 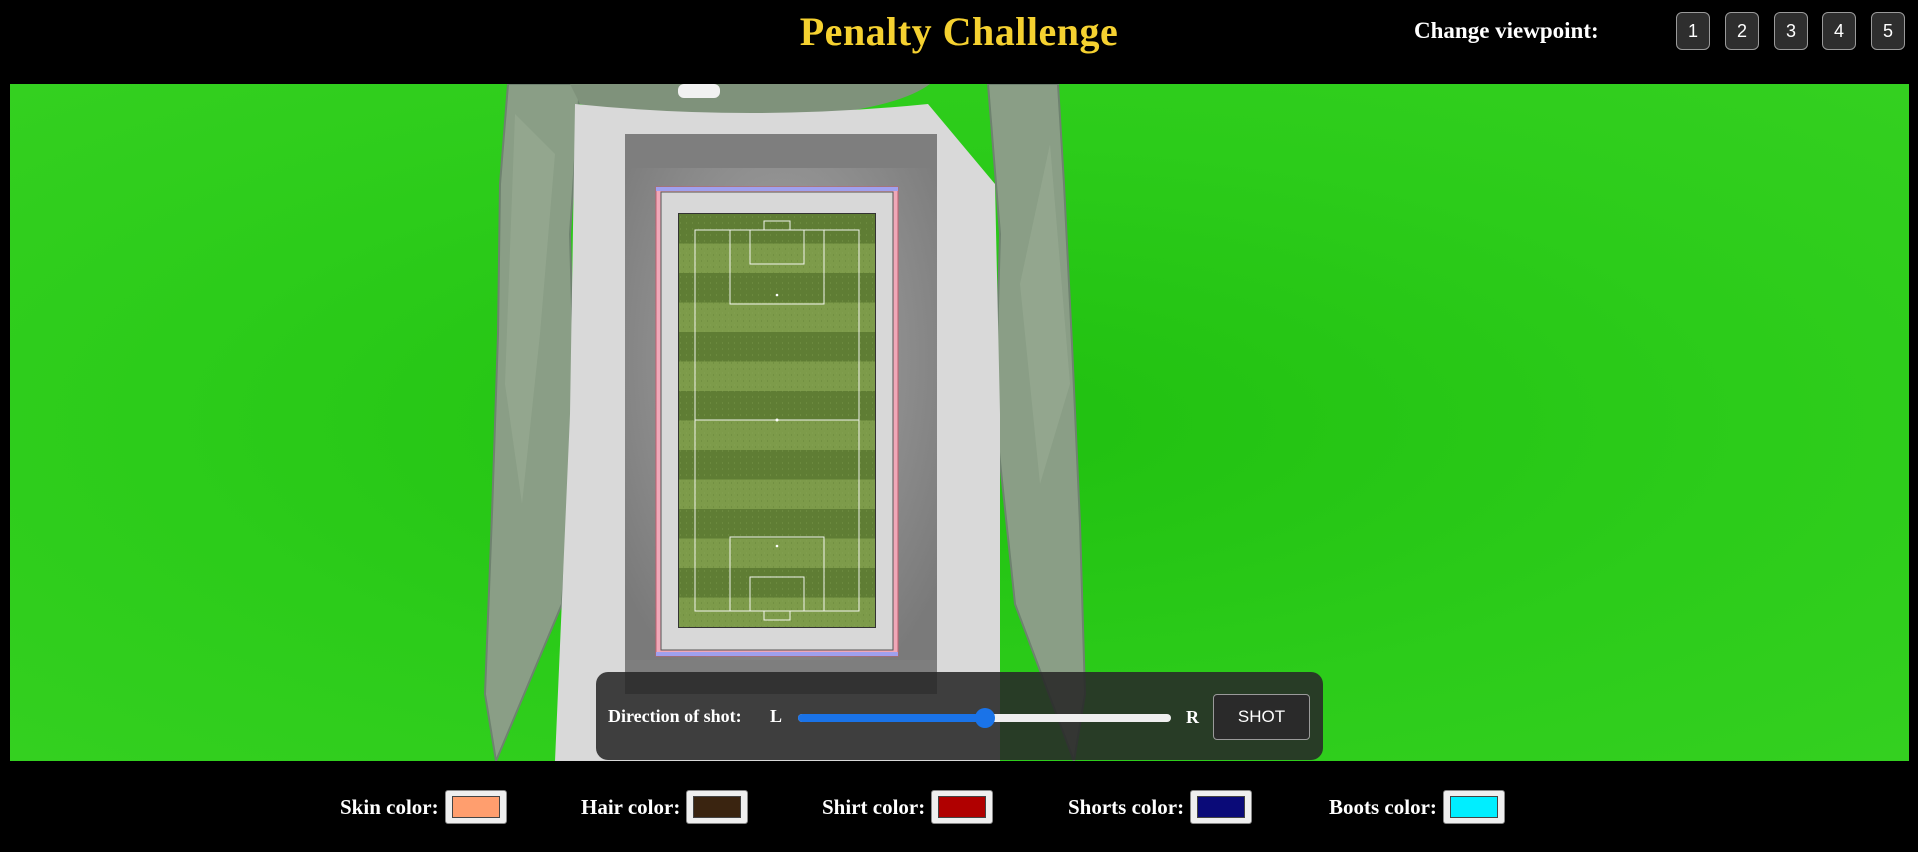 I want to click on direction-label: Direction of shot:, so click(x=675, y=716).